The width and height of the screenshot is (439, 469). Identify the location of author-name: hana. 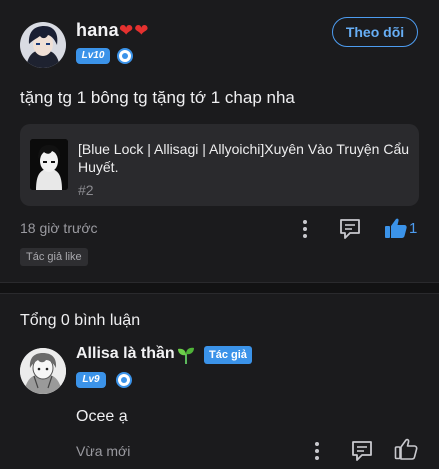
(97, 30).